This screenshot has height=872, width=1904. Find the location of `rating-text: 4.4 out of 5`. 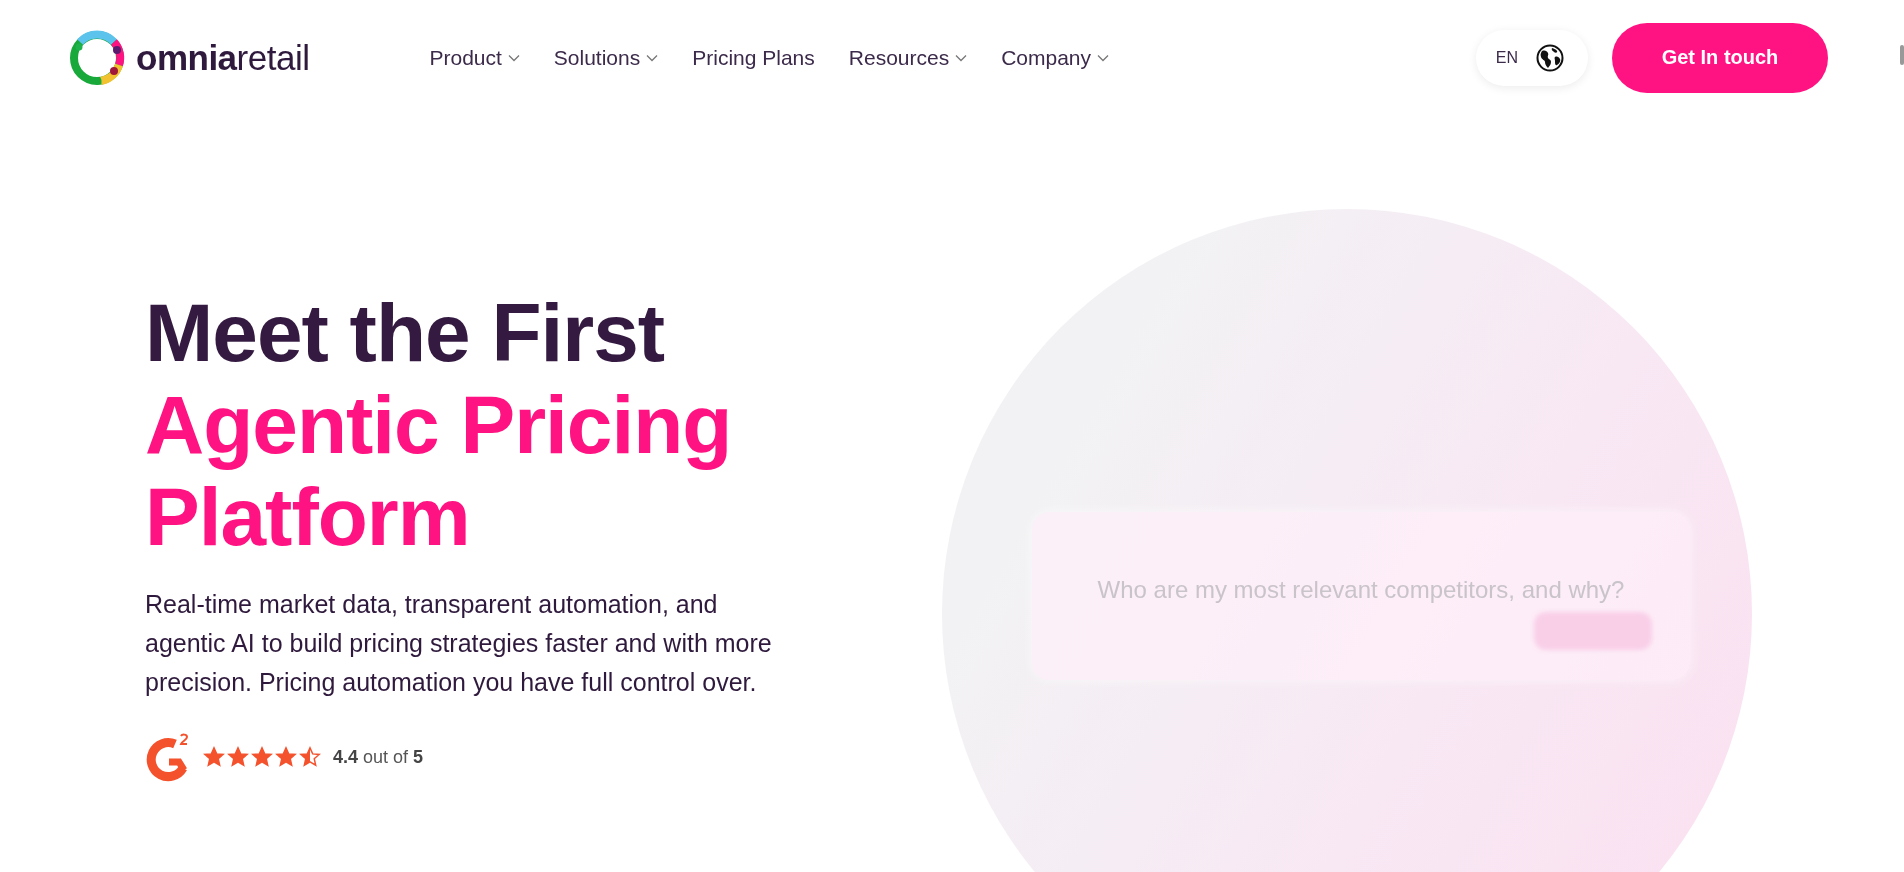

rating-text: 4.4 out of 5 is located at coordinates (378, 757).